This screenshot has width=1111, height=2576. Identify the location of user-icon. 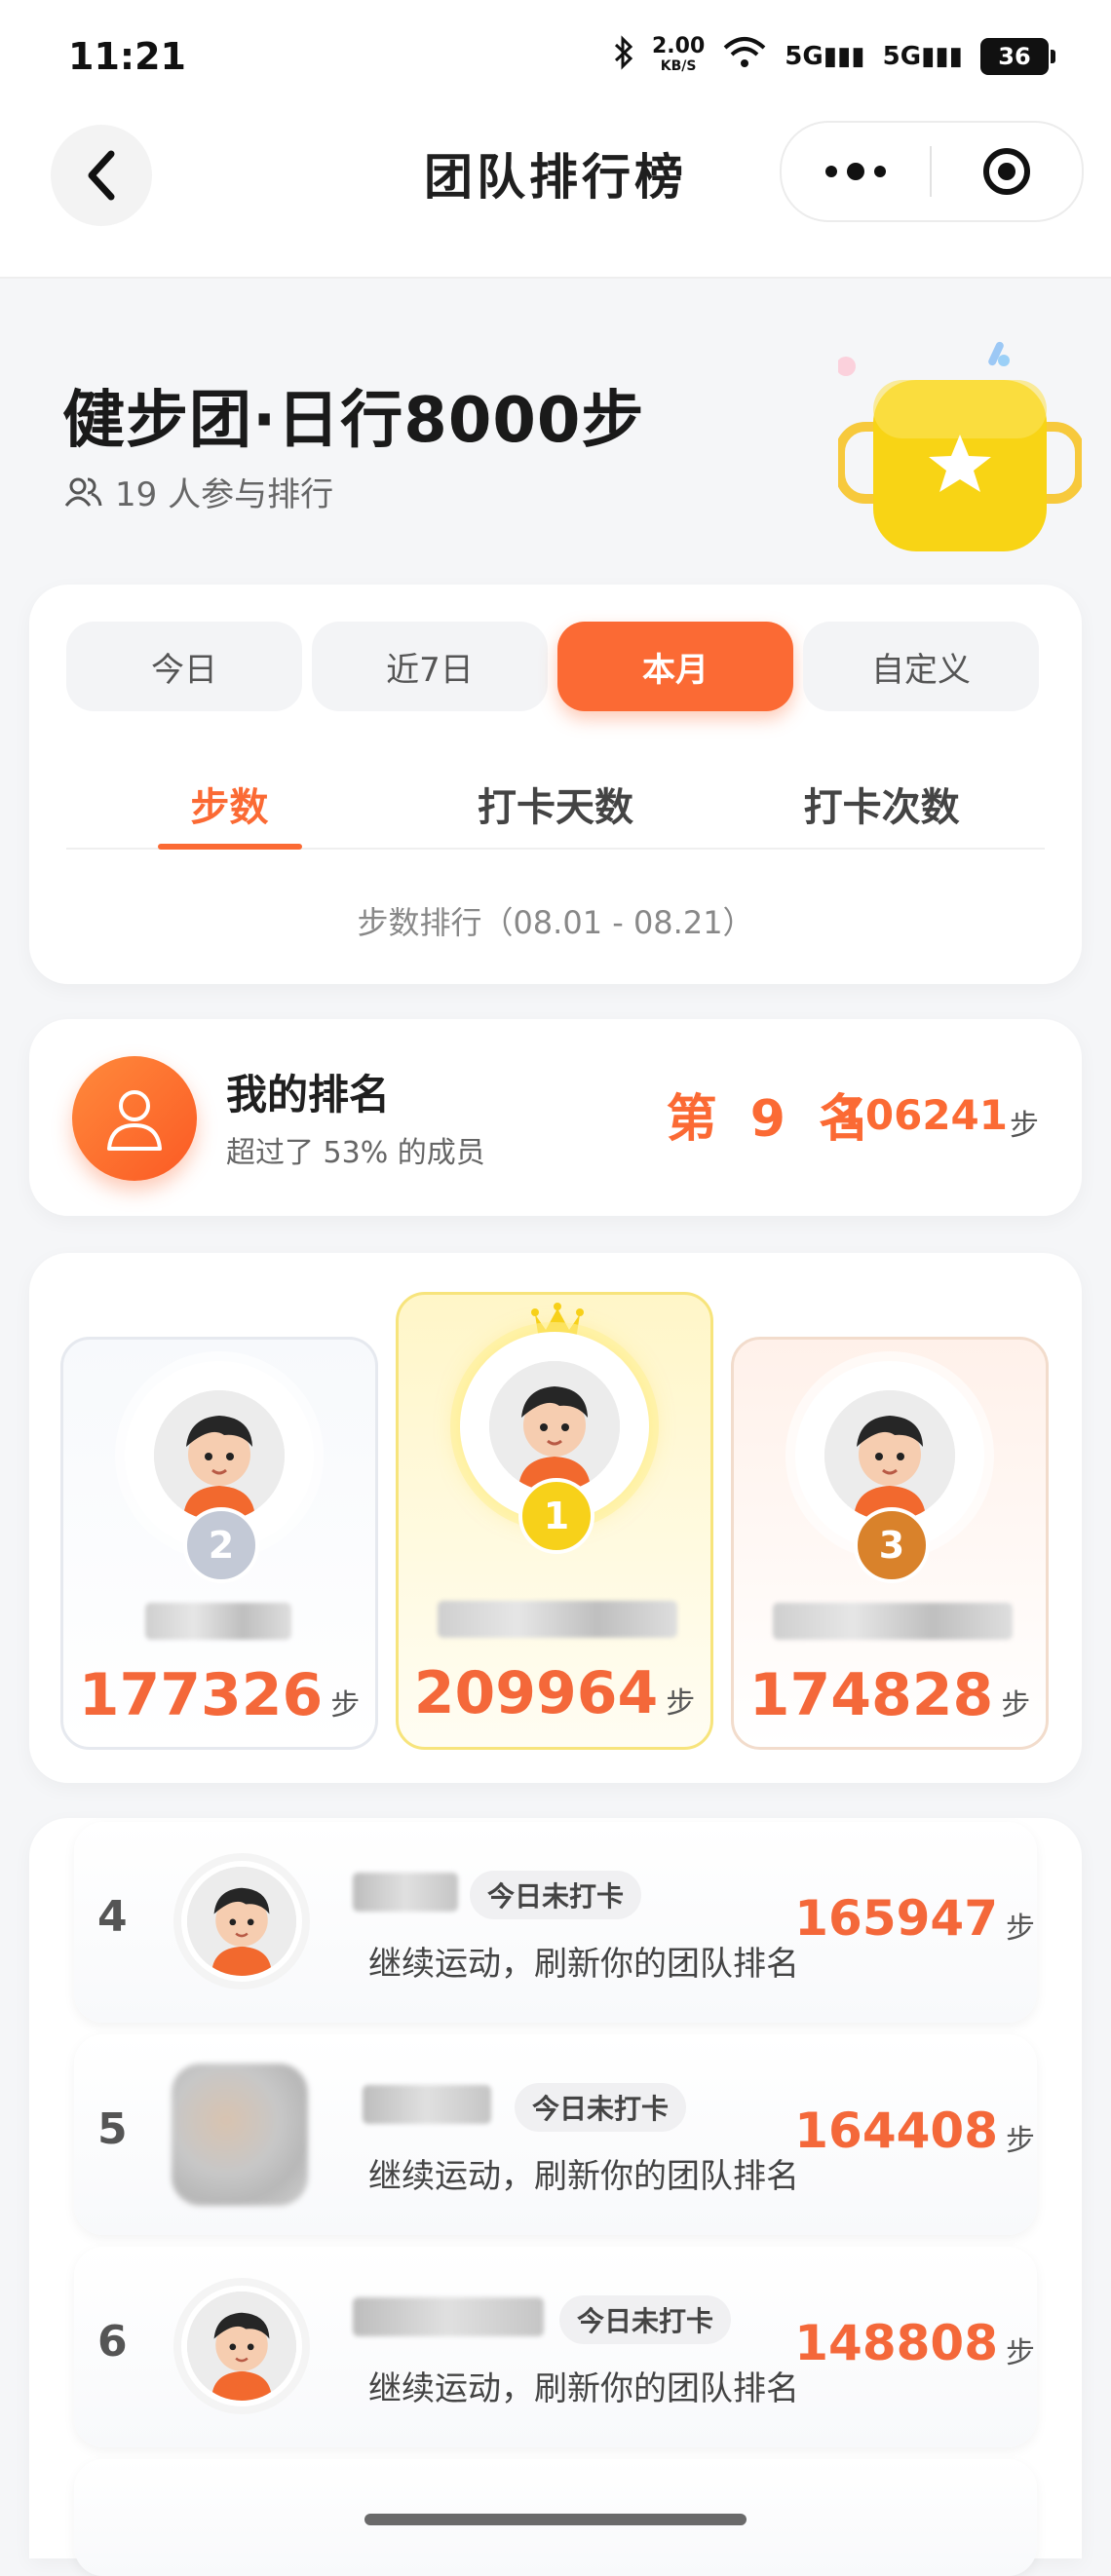
(134, 1120).